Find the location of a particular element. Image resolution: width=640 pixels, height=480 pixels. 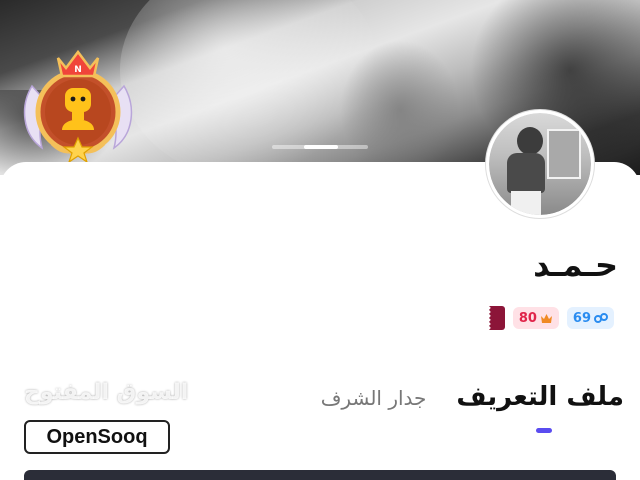

crown-icon is located at coordinates (546, 318).